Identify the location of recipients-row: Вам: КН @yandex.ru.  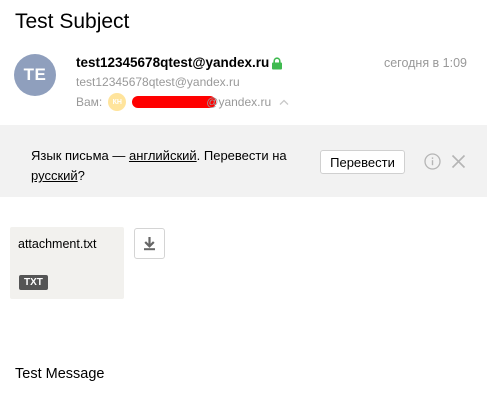
(182, 102).